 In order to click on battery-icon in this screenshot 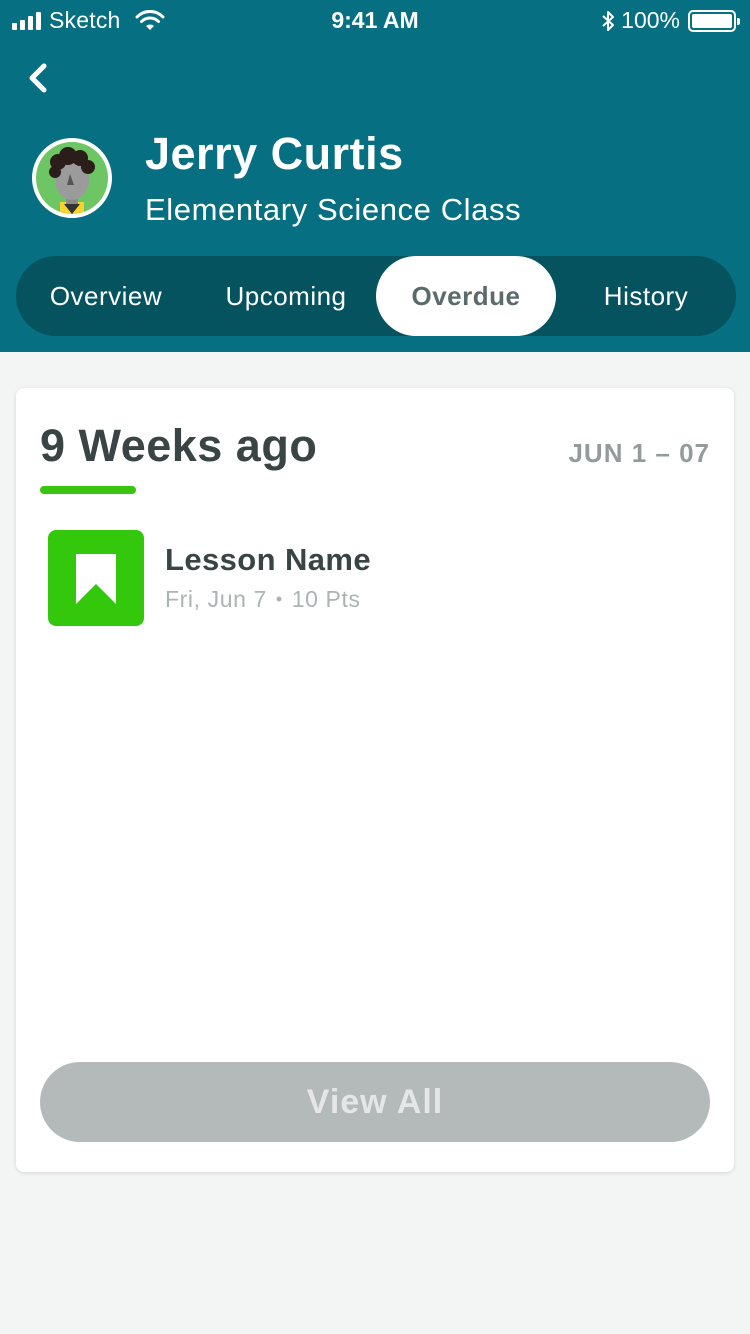, I will do `click(714, 20)`.